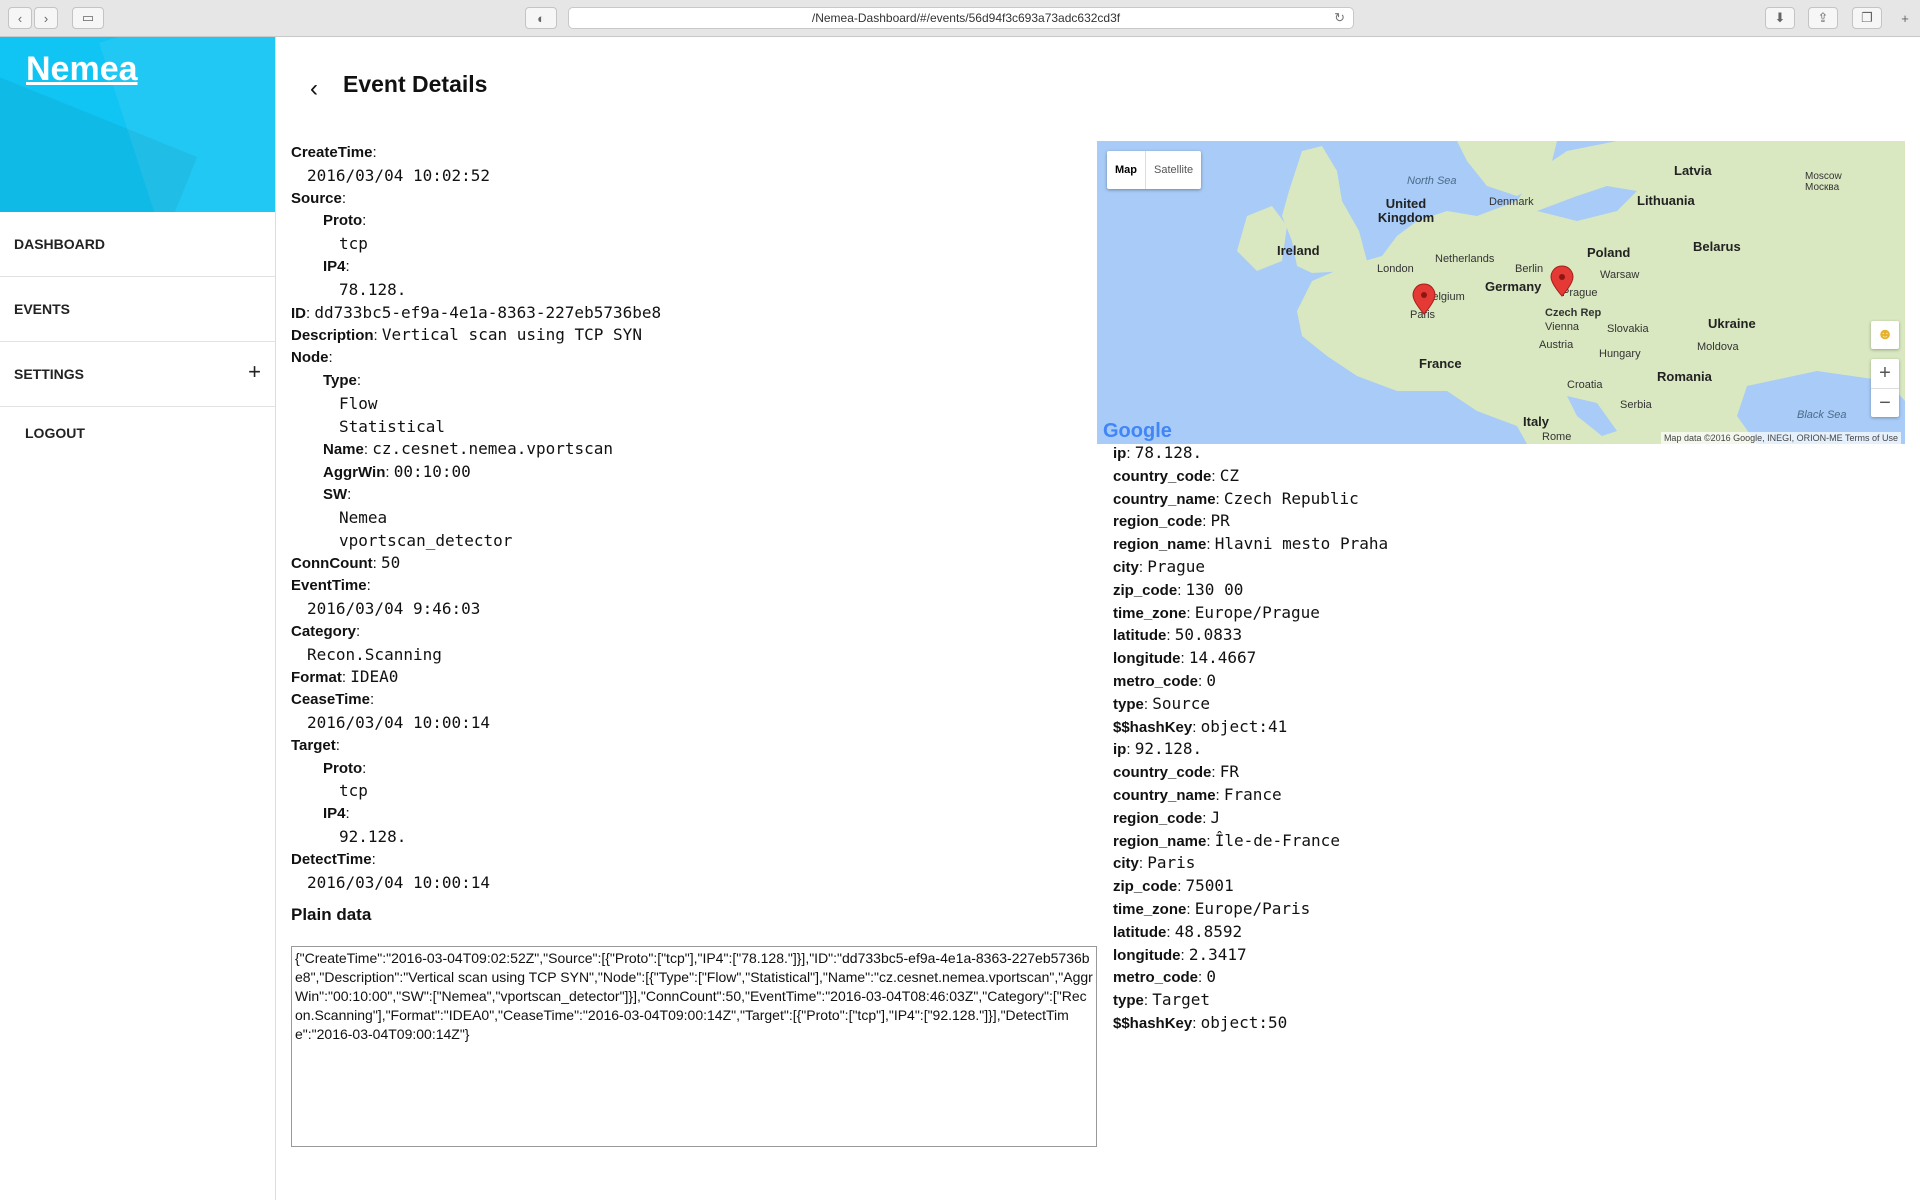  Describe the element at coordinates (1168, 749) in the screenshot. I see `geo-value: 92.128.` at that location.